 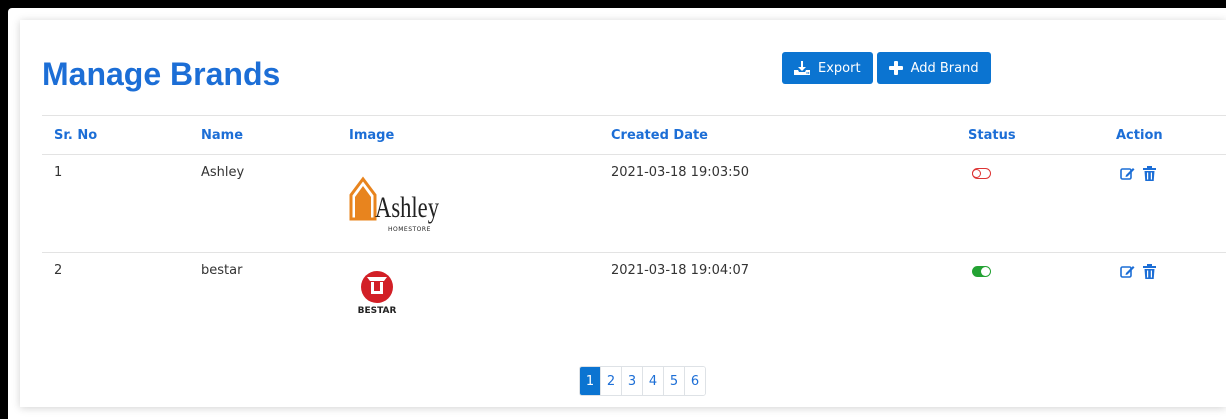 I want to click on add-brand-label: Add Brand, so click(x=944, y=68).